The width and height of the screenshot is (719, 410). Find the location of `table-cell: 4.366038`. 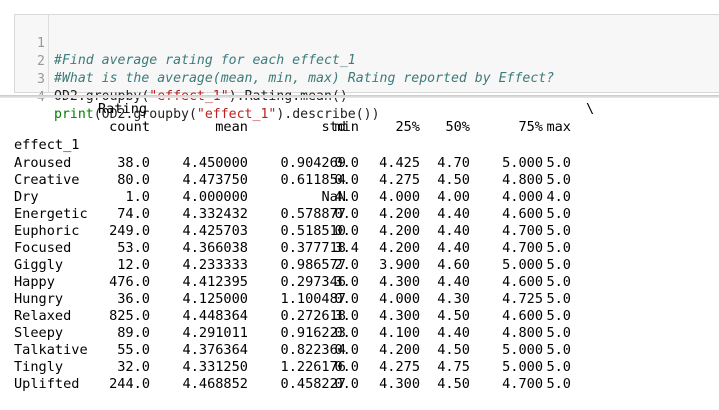

table-cell: 4.366038 is located at coordinates (215, 248).